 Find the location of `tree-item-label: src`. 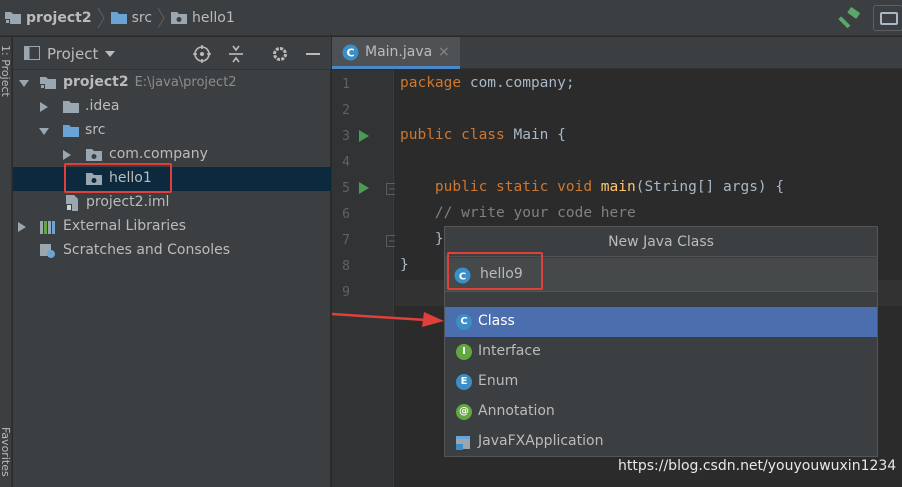

tree-item-label: src is located at coordinates (95, 130).